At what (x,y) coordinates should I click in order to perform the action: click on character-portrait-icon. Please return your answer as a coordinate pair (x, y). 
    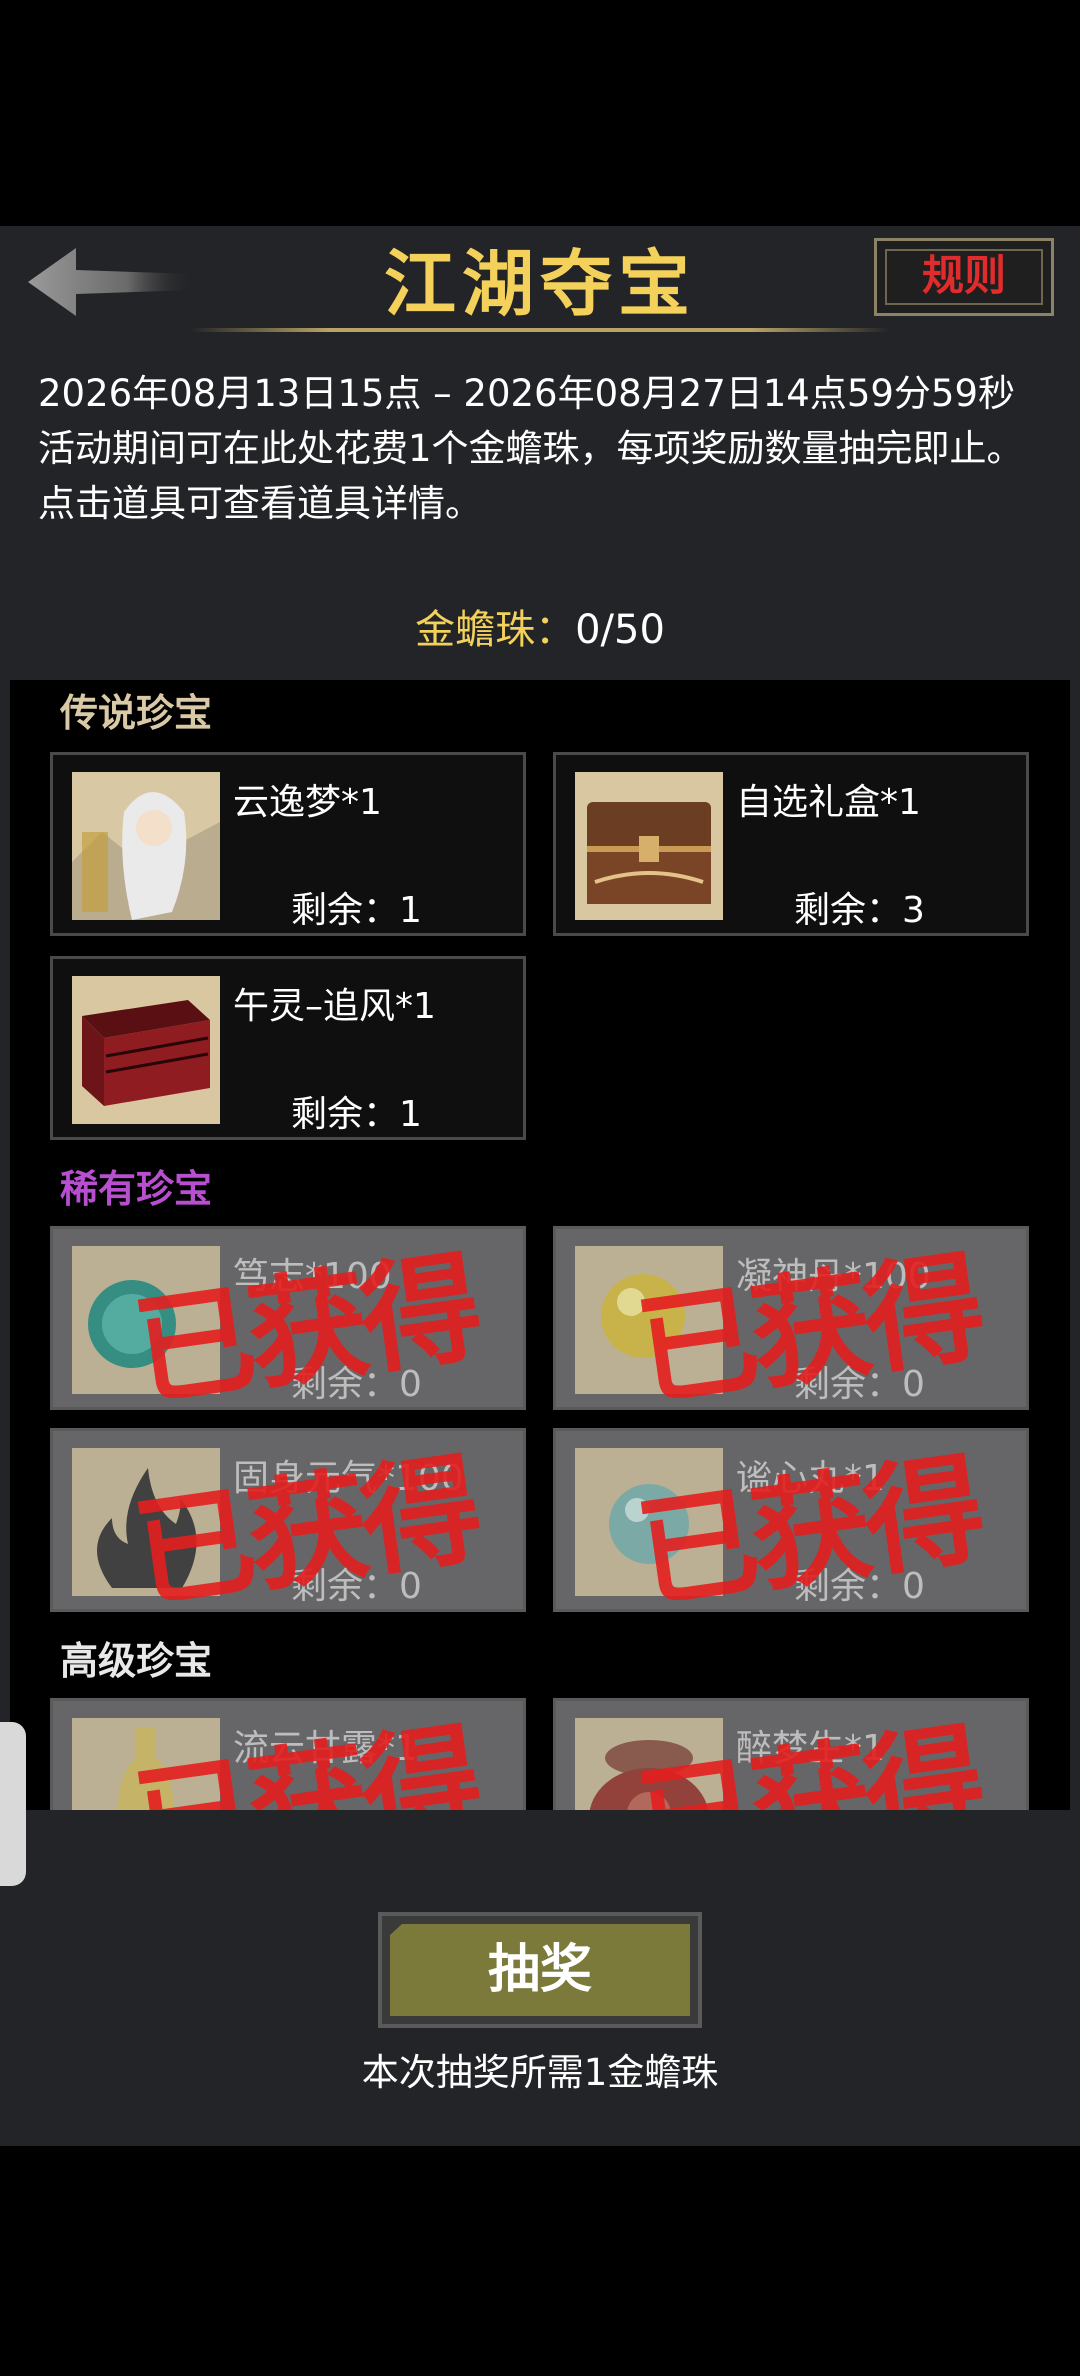
    Looking at the image, I should click on (146, 846).